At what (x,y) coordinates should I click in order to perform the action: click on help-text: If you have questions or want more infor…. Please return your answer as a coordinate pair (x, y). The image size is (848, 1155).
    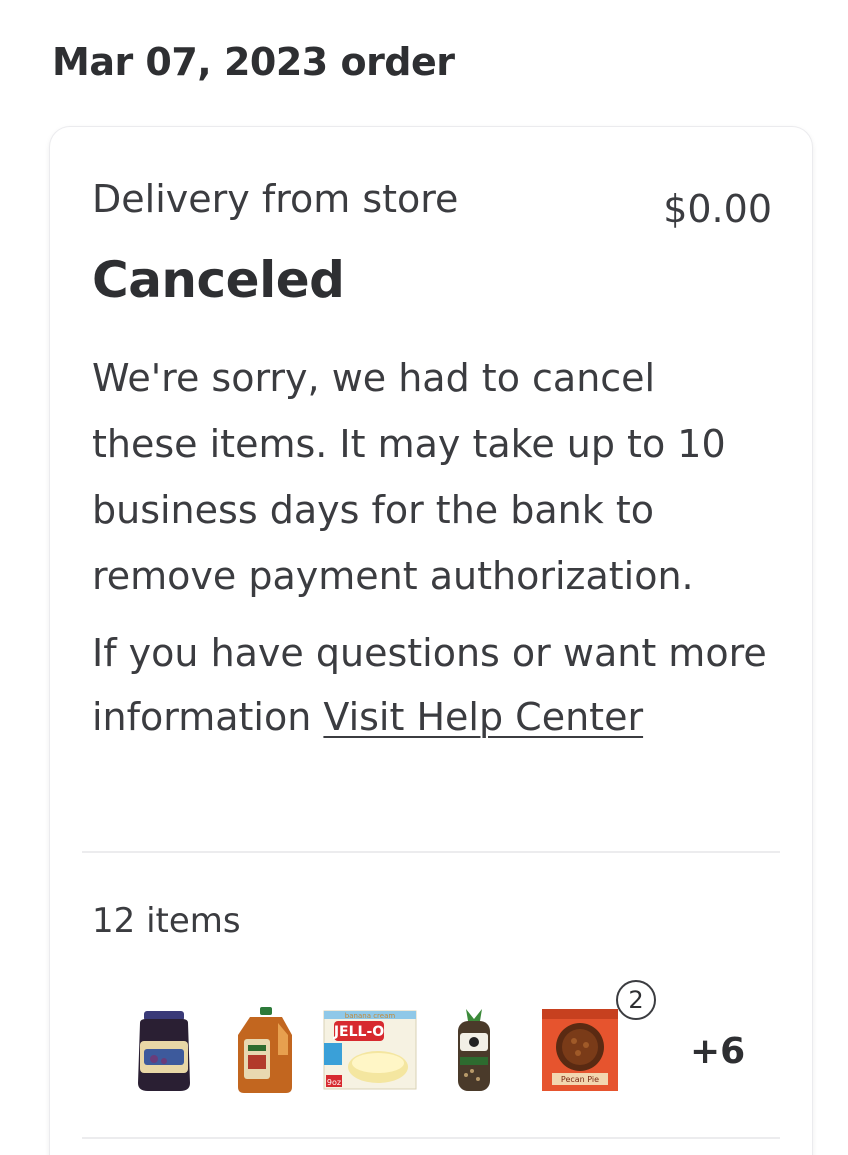
    Looking at the image, I should click on (432, 685).